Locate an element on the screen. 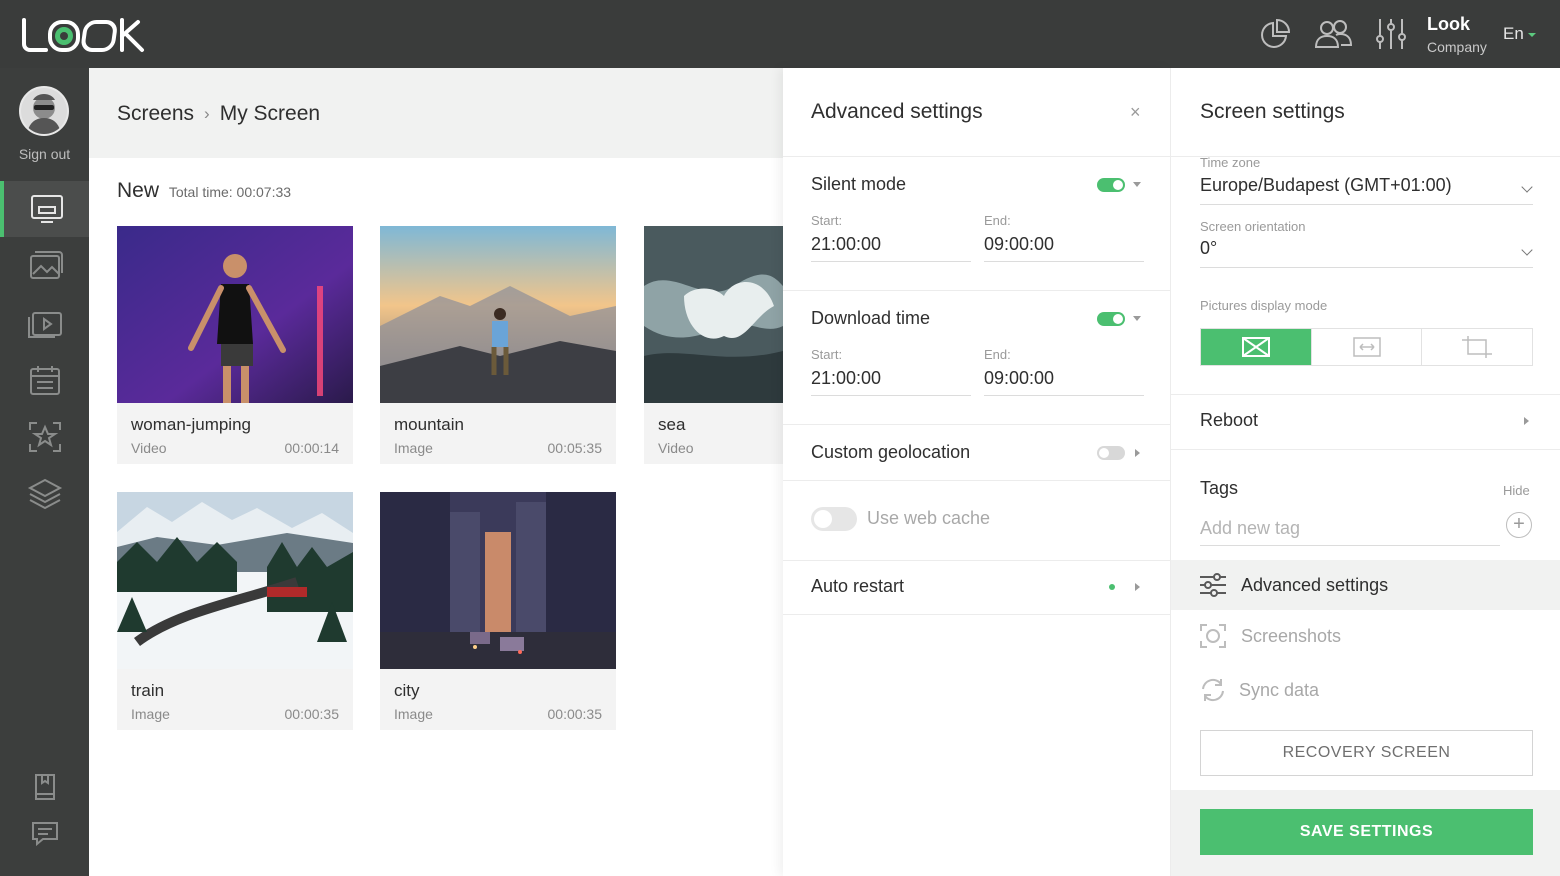 This screenshot has height=876, width=1560. users-icon is located at coordinates (1333, 34).